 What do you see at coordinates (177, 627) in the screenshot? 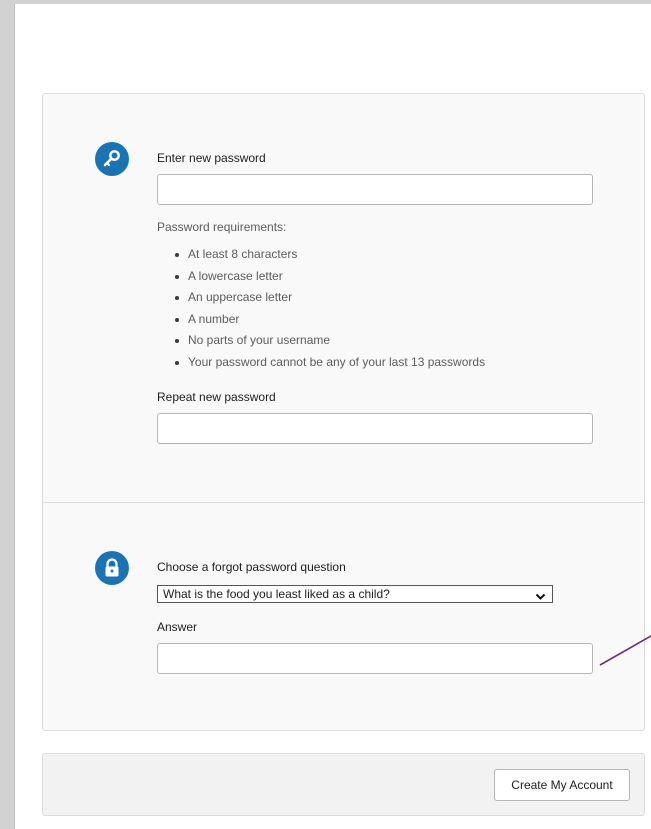
I see `answer-label: Answer` at bounding box center [177, 627].